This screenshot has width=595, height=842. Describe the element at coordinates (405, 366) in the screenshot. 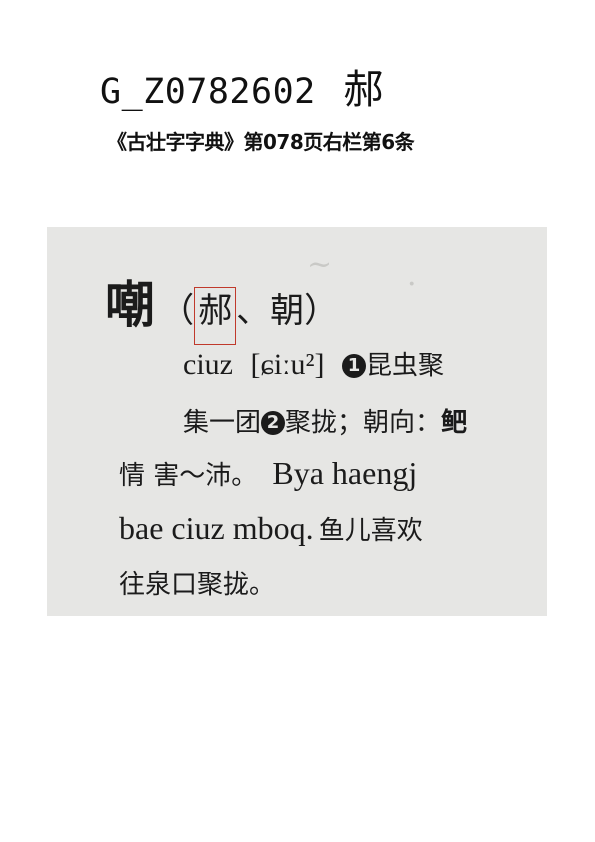

I see `sense-1-text: 昆虫聚` at that location.